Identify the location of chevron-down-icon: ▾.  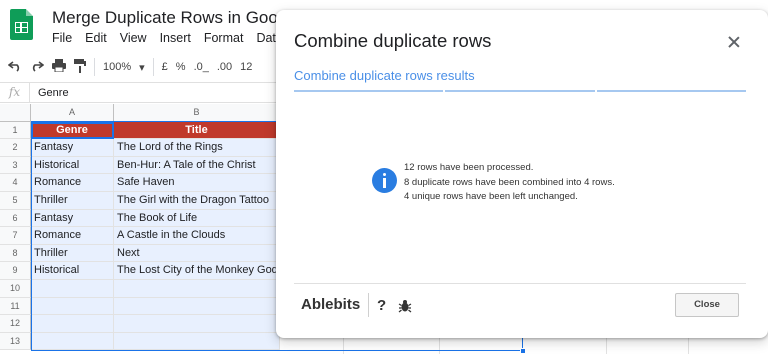
(142, 67).